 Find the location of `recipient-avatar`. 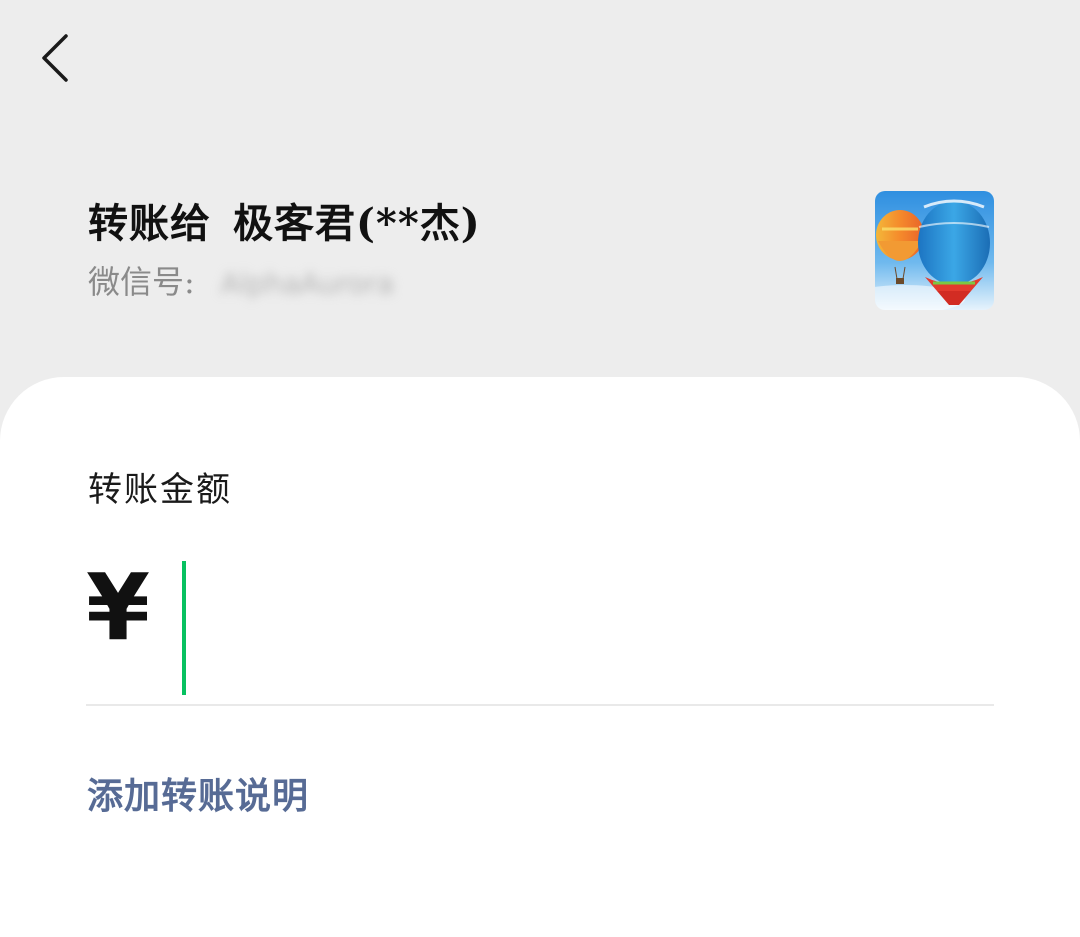

recipient-avatar is located at coordinates (934, 250).